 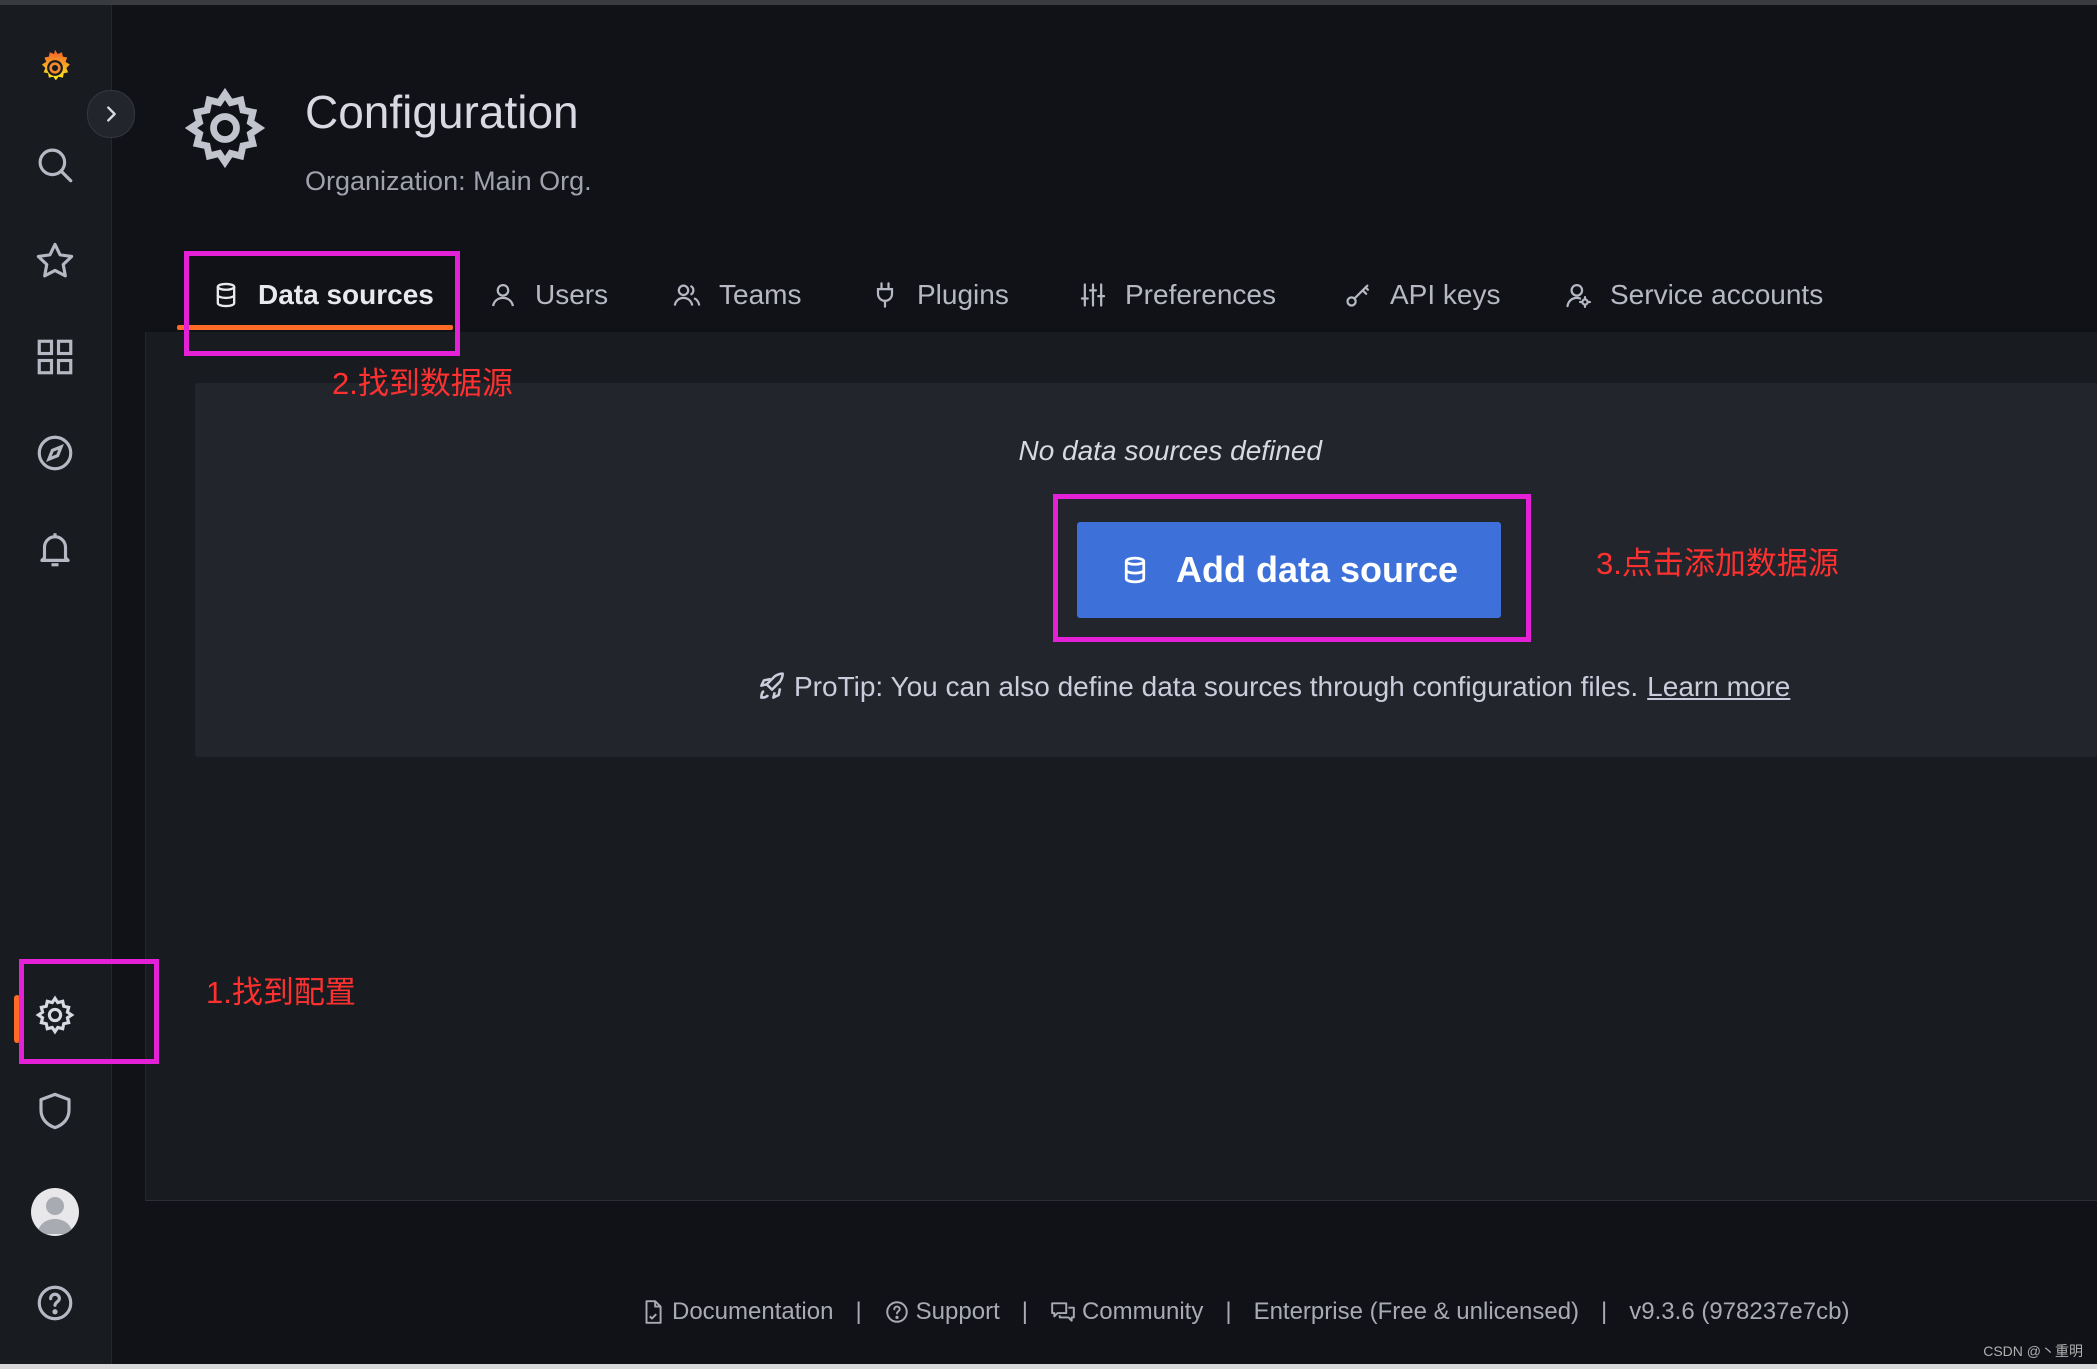 What do you see at coordinates (963, 294) in the screenshot?
I see `tab-label: Plugins` at bounding box center [963, 294].